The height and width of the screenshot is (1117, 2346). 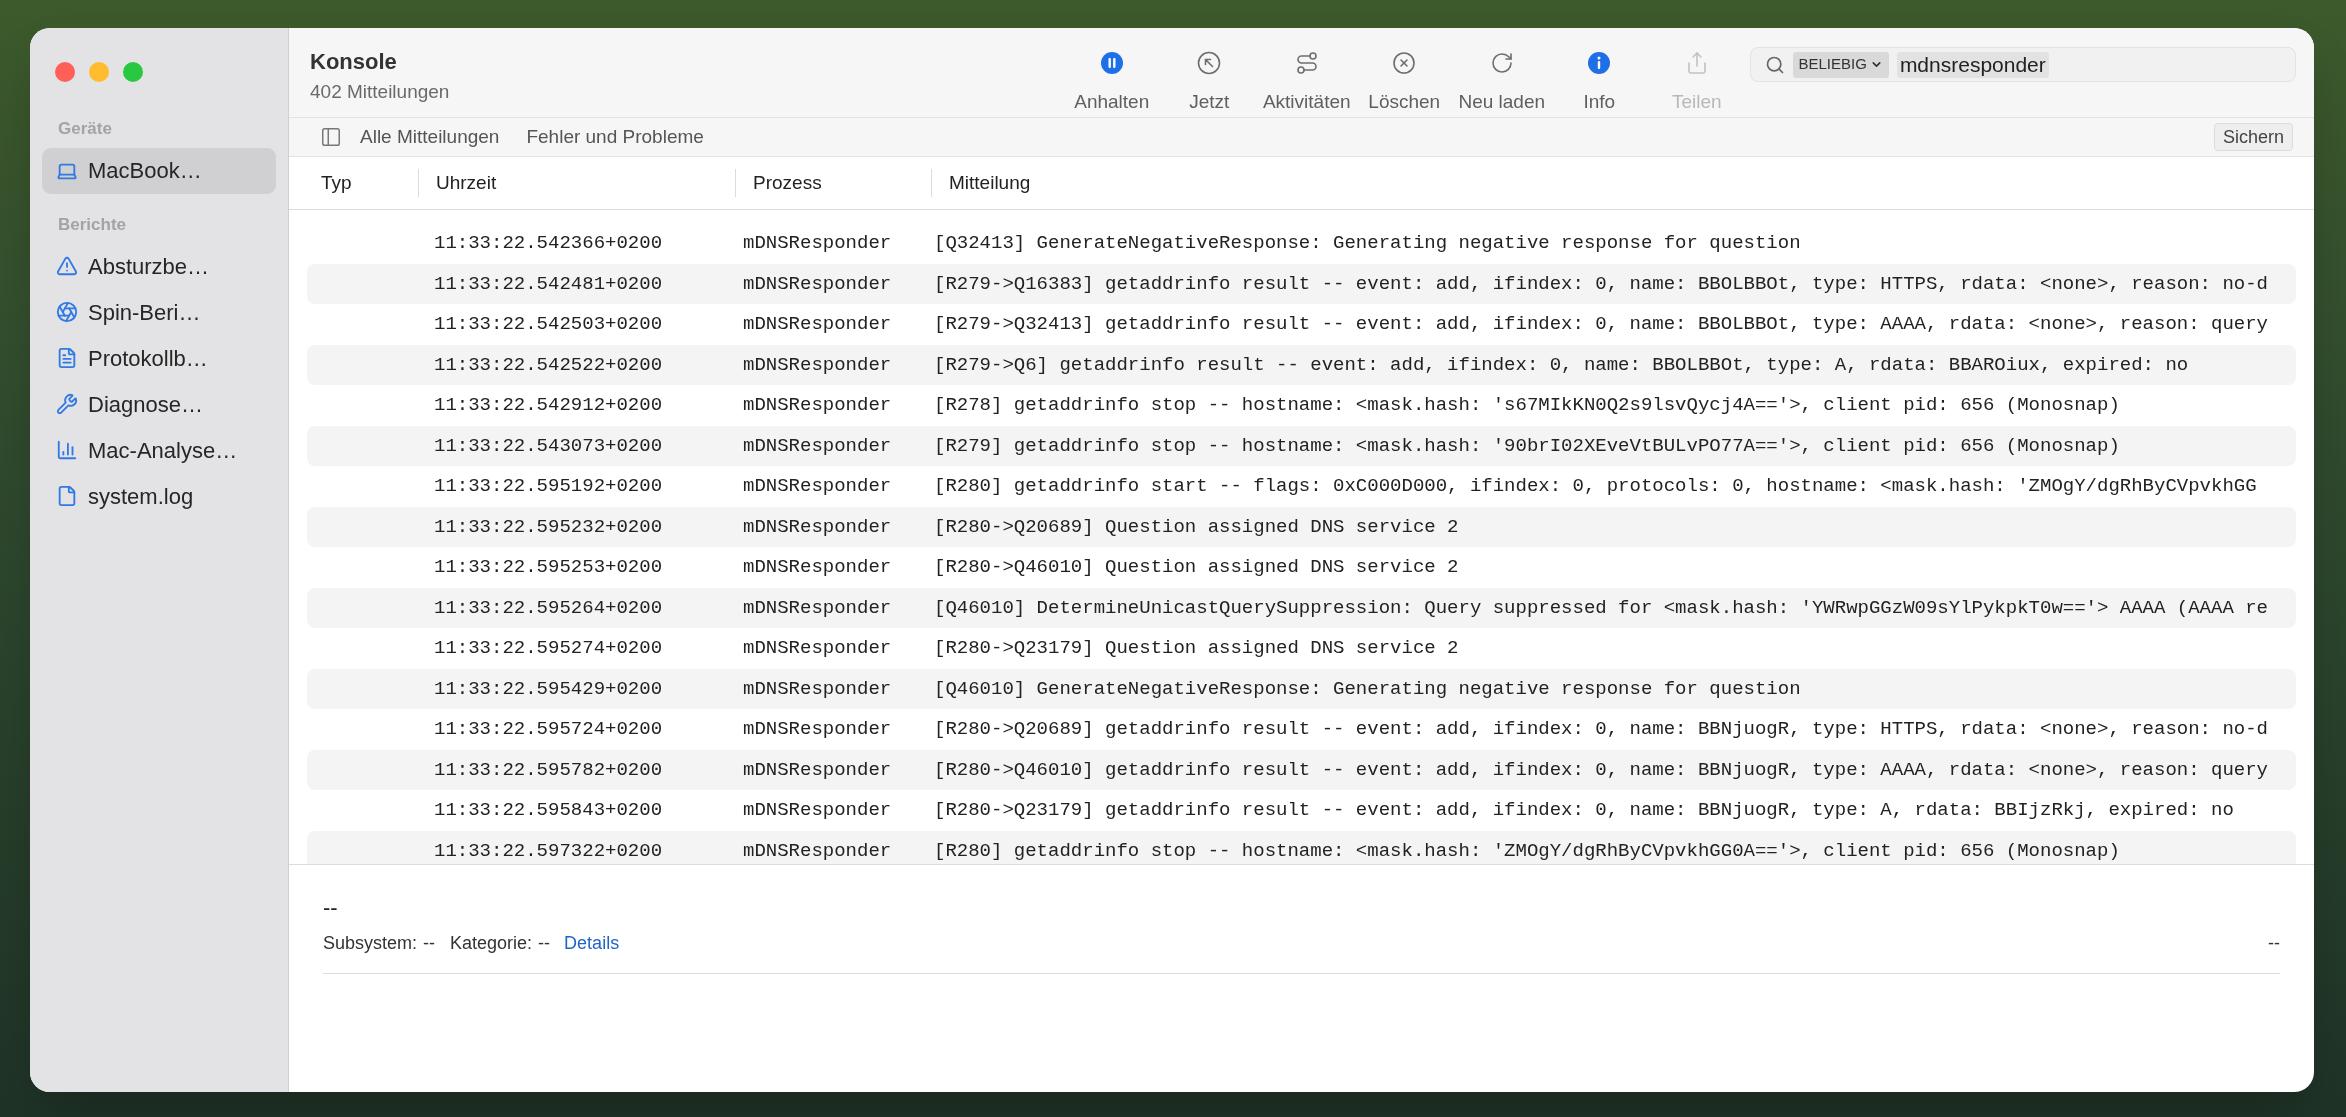 I want to click on subsystem-value: --, so click(x=429, y=943).